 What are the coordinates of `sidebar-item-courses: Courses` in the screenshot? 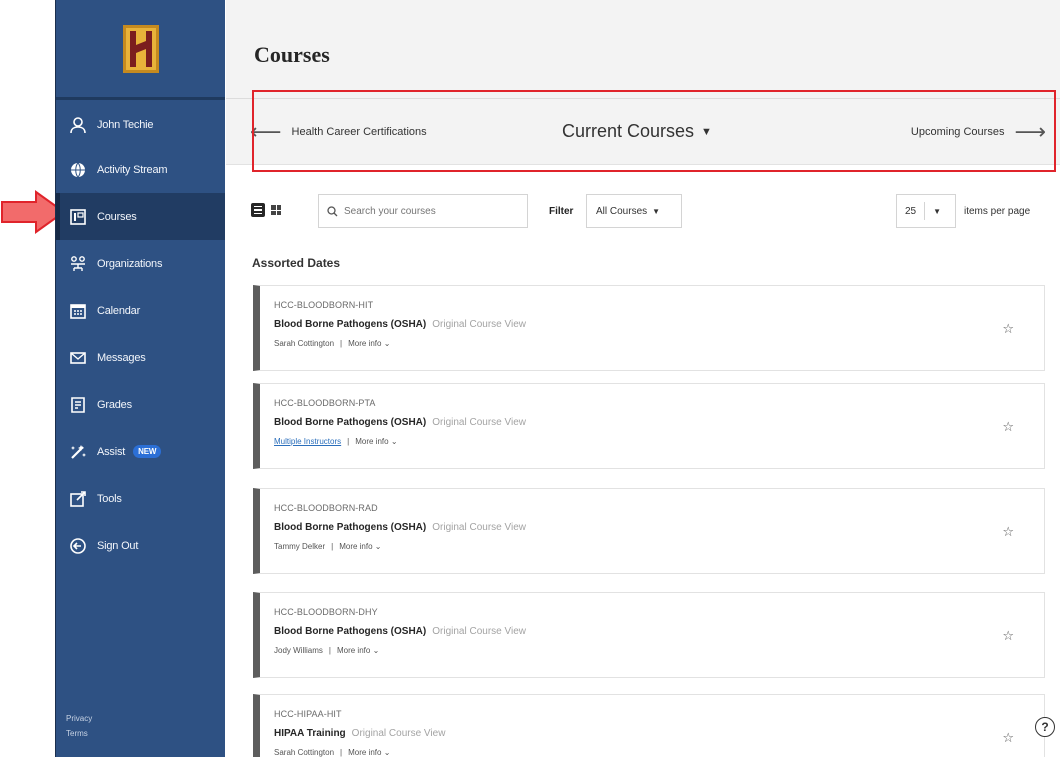 It's located at (140, 216).